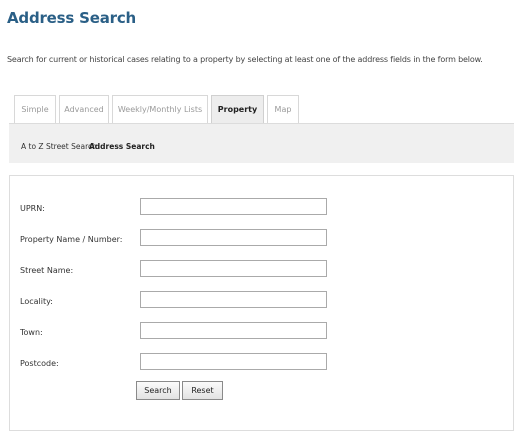  I want to click on tab-advanced: Advanced, so click(84, 109).